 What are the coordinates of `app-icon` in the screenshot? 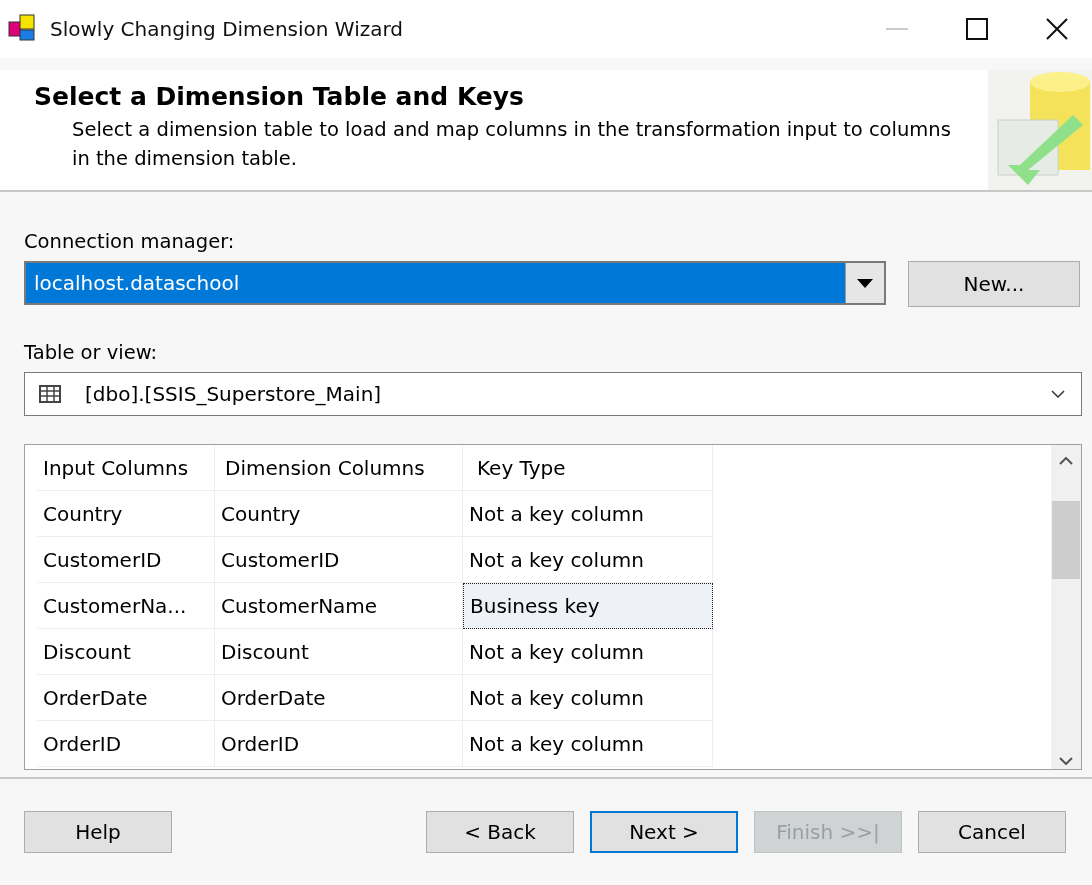 It's located at (23, 29).